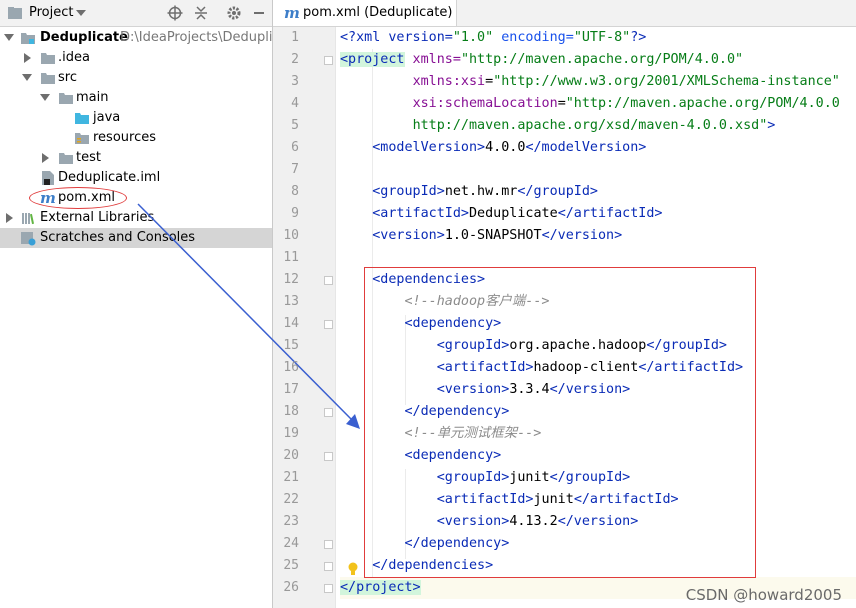 Image resolution: width=856 pixels, height=608 pixels. What do you see at coordinates (291, 565) in the screenshot?
I see `line-number: 25` at bounding box center [291, 565].